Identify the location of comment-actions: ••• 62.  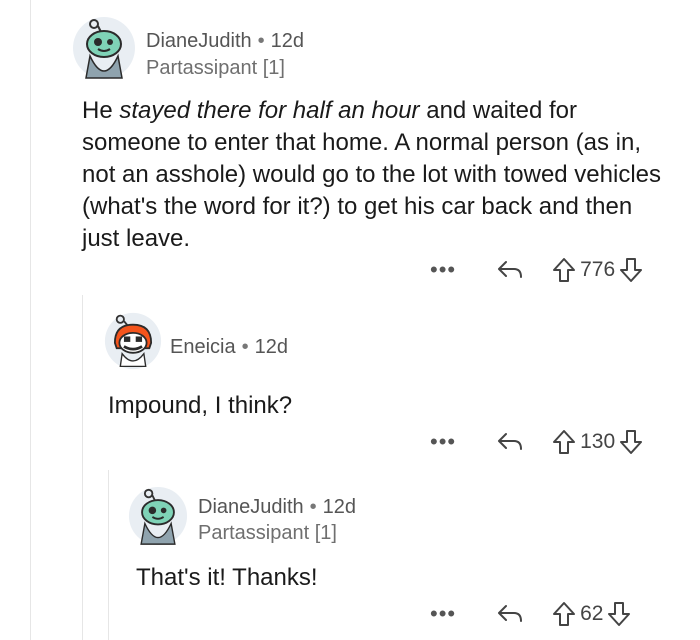
(530, 614).